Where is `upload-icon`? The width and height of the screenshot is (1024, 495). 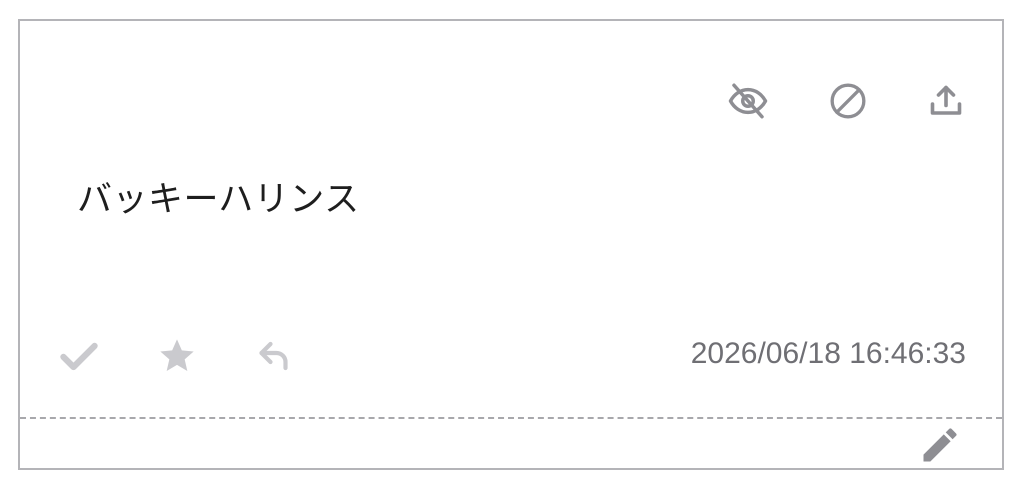
upload-icon is located at coordinates (946, 100).